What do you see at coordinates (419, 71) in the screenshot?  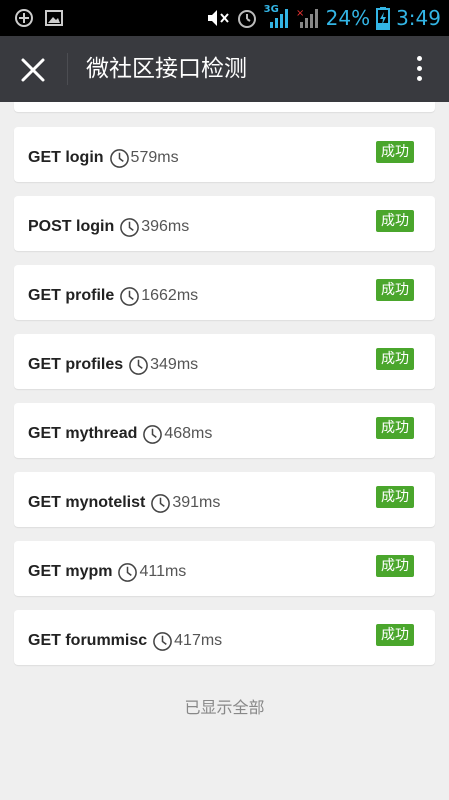 I see `more-options-icon` at bounding box center [419, 71].